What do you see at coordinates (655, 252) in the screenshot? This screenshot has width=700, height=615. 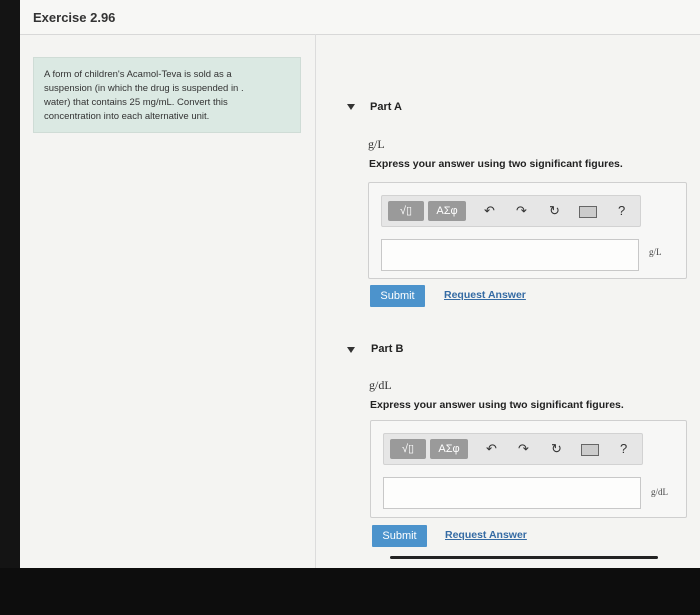 I see `part-a-unit-tag: g/L` at bounding box center [655, 252].